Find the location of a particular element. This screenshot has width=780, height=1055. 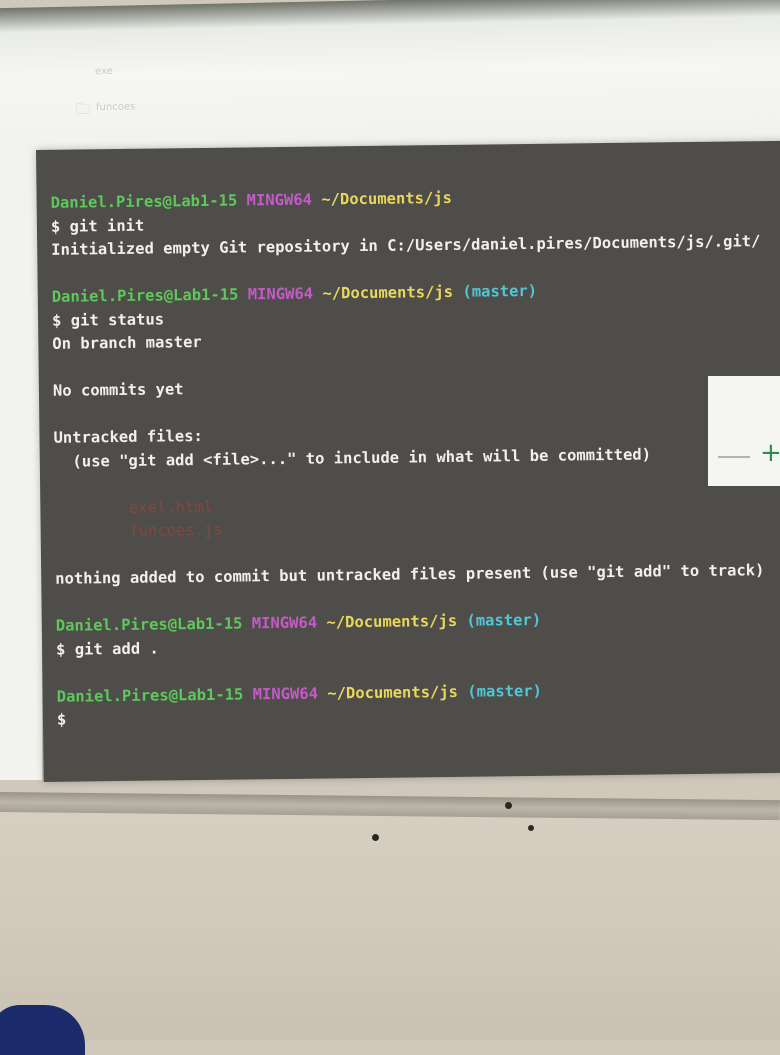

command-line: $ is located at coordinates (61, 719).